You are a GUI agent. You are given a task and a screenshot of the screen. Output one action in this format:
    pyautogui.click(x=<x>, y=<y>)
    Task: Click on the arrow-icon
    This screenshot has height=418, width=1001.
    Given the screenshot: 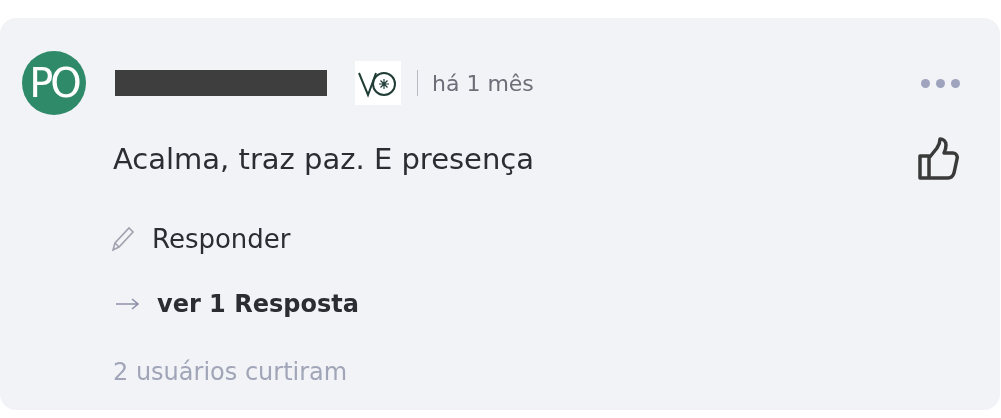 What is the action you would take?
    pyautogui.click(x=128, y=304)
    